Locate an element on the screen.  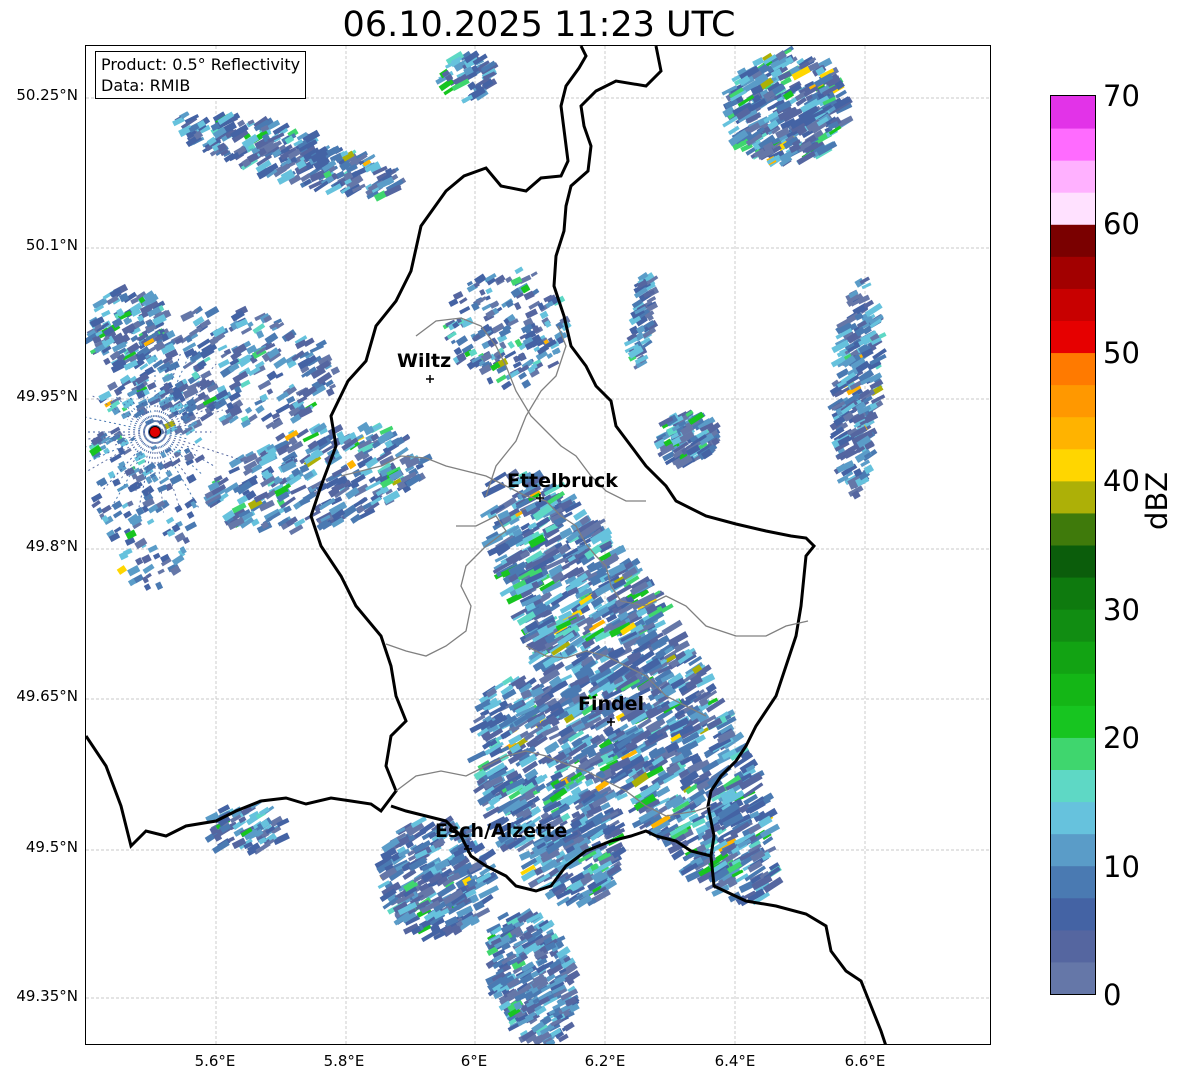
colorbar-tick: 70 is located at coordinates (1121, 96).